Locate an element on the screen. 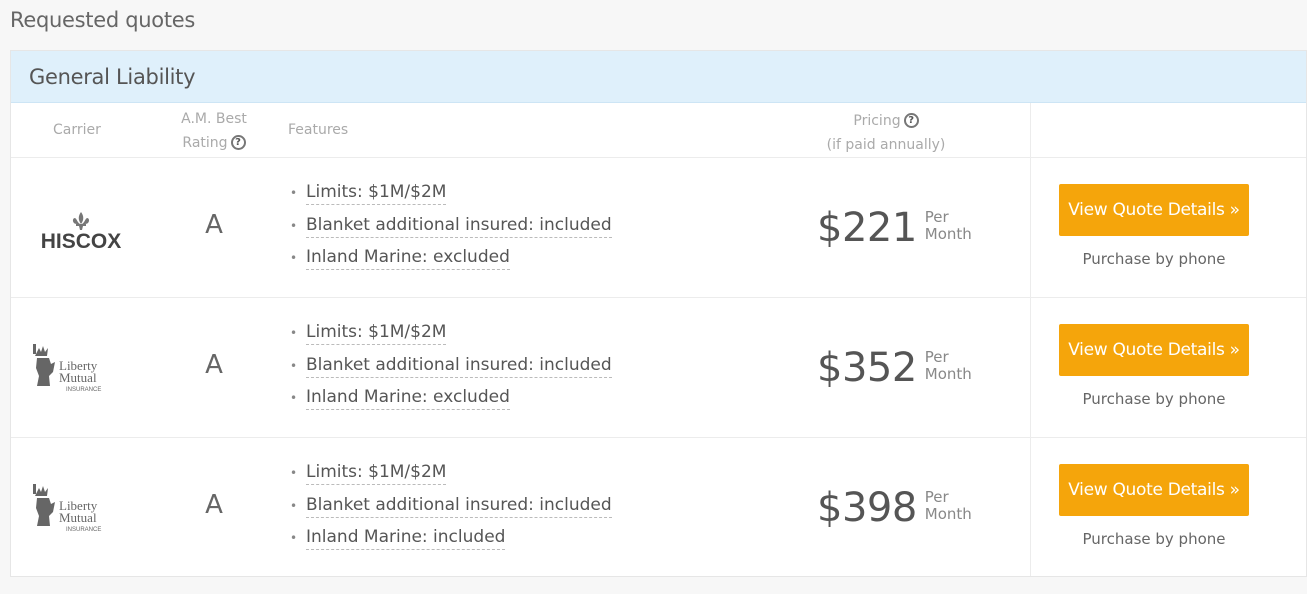 Image resolution: width=1307 pixels, height=594 pixels. price: $398 Per Month is located at coordinates (894, 508).